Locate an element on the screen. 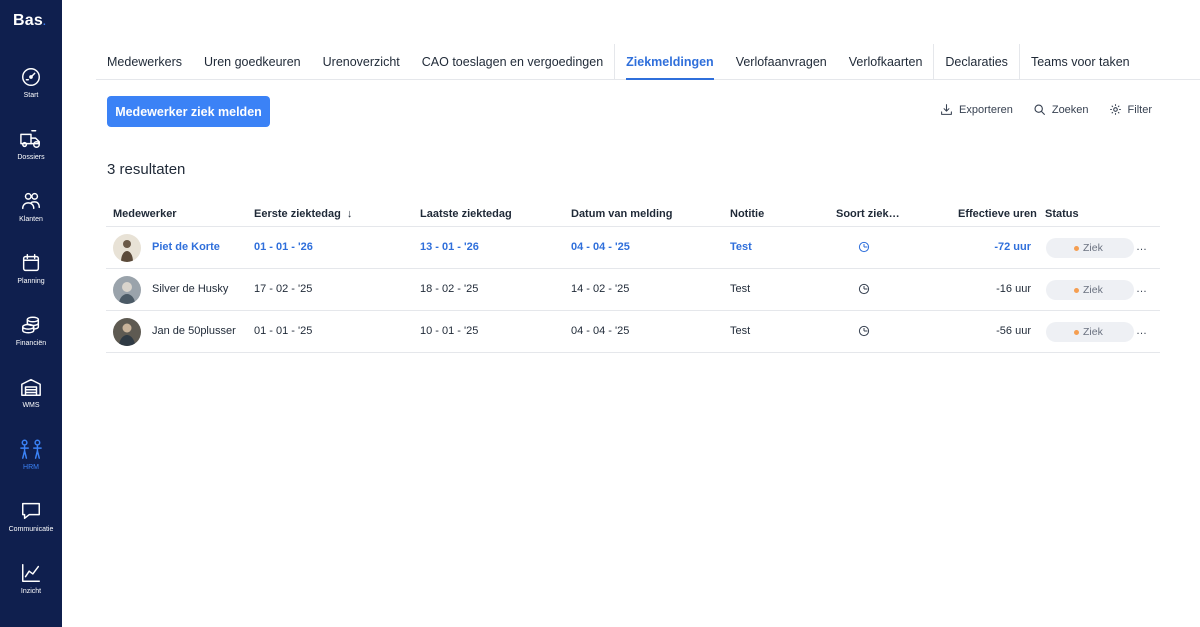 The height and width of the screenshot is (627, 1200). col-header-effectieve-uren: Effectieve uren is located at coordinates (997, 214).